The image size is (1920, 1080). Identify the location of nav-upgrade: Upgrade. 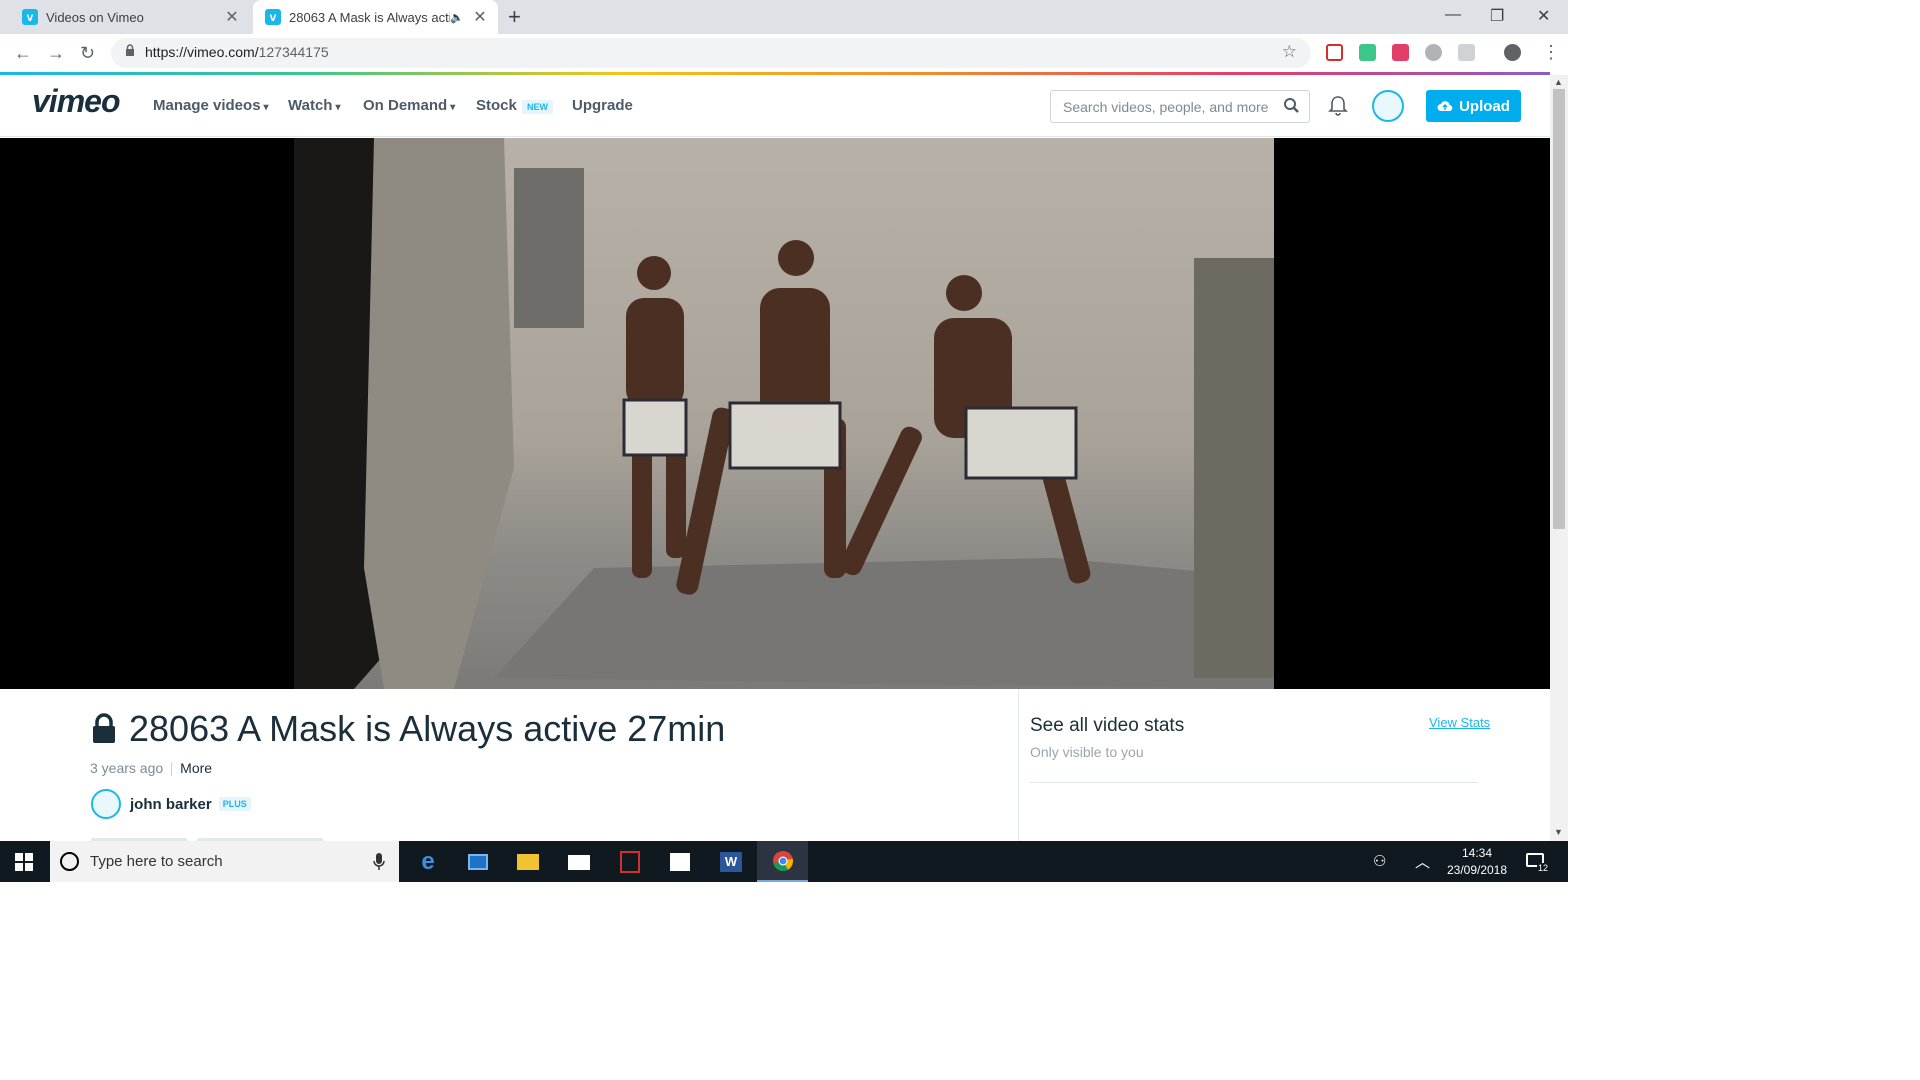
(602, 105).